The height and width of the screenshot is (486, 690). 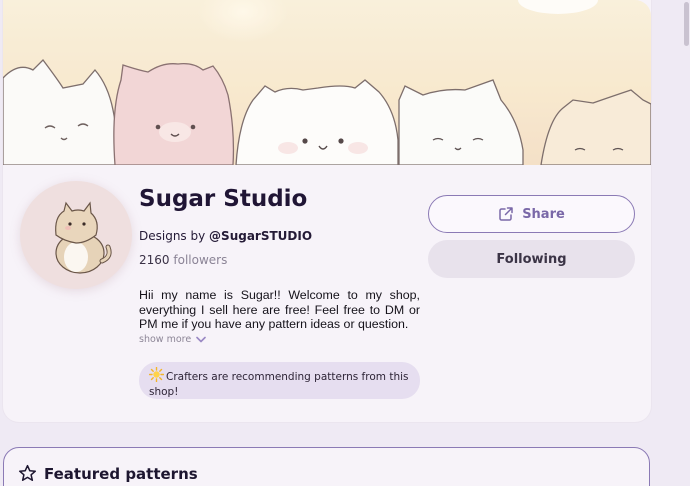 I want to click on show-more-button: show more, so click(x=172, y=339).